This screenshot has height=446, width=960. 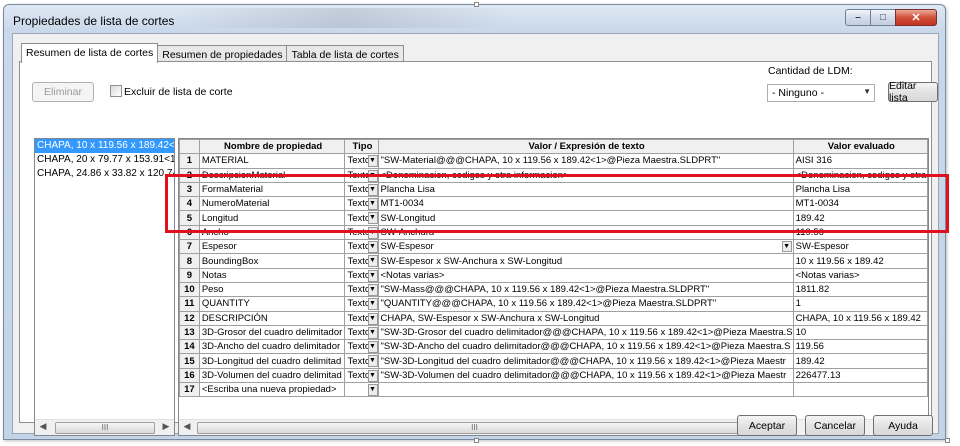 I want to click on row-number: 12, so click(x=189, y=318).